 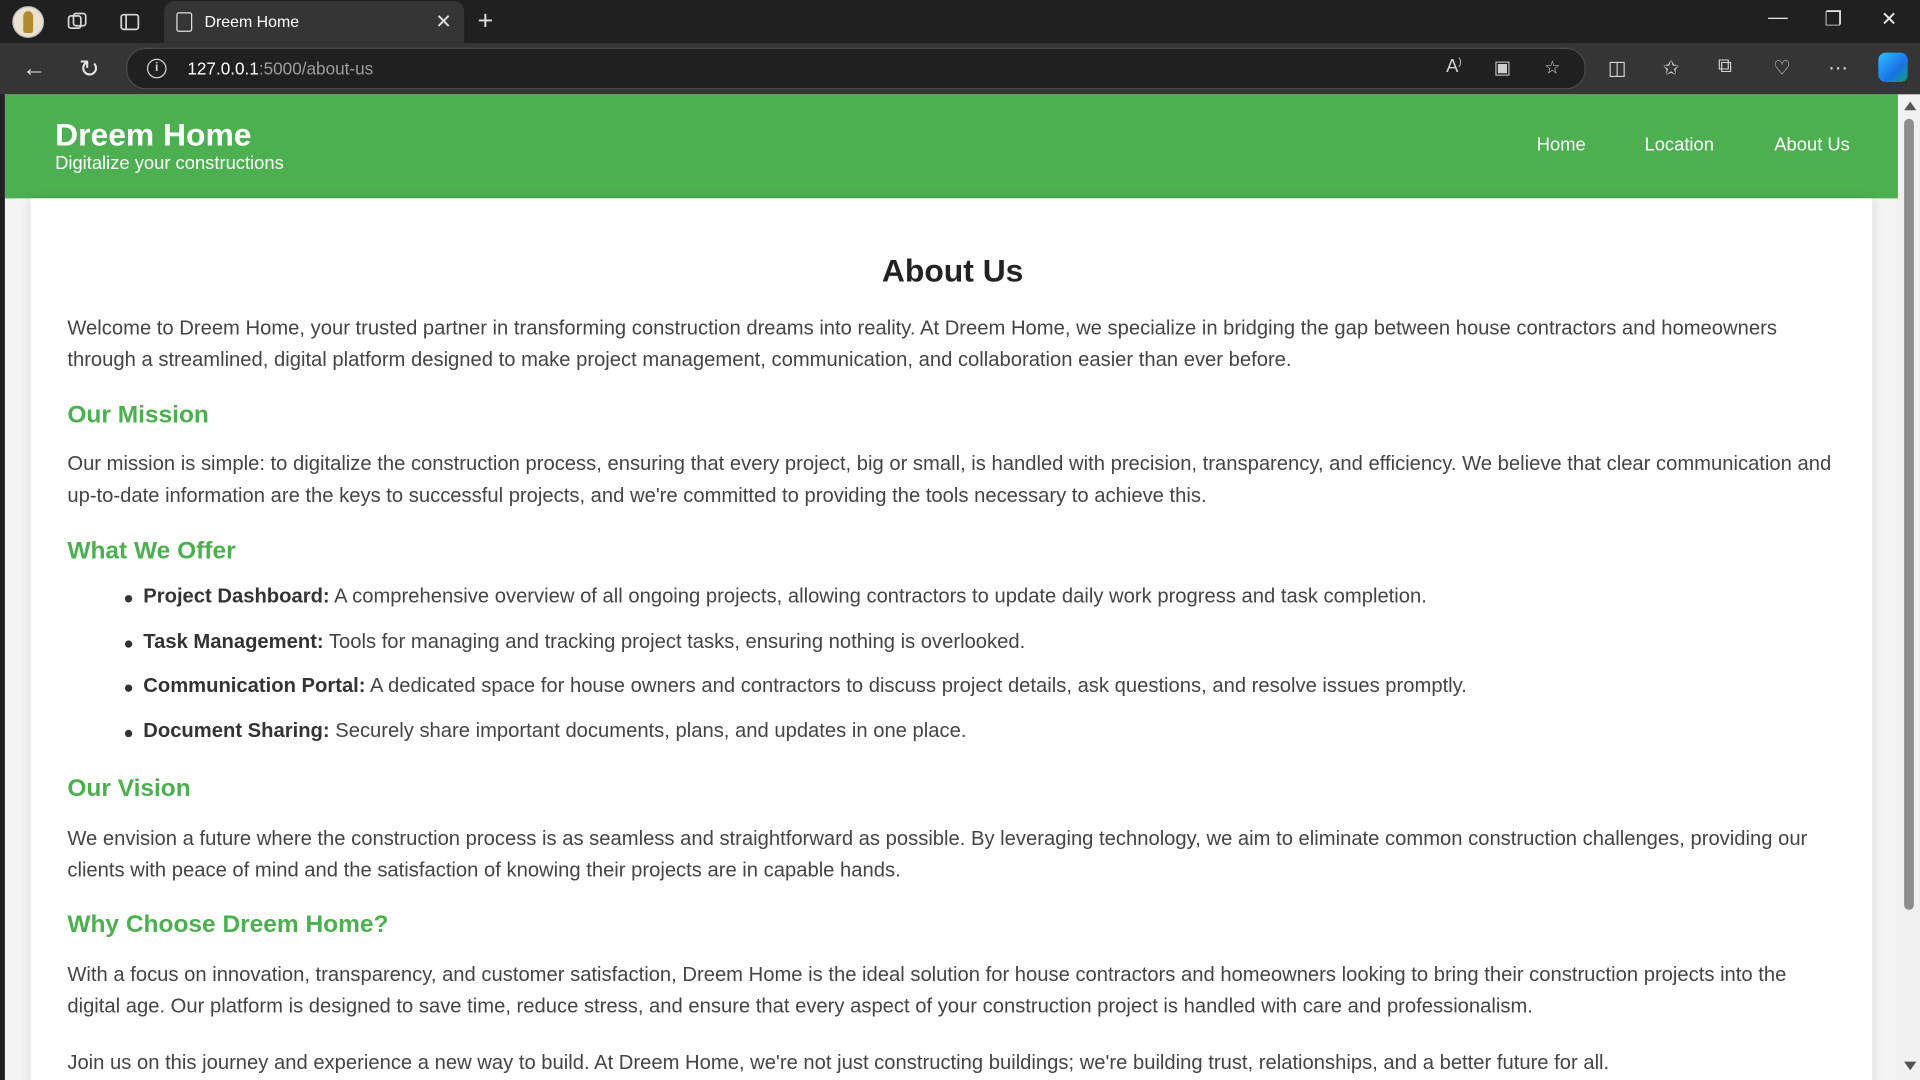 I want to click on copilot-icon, so click(x=1893, y=67).